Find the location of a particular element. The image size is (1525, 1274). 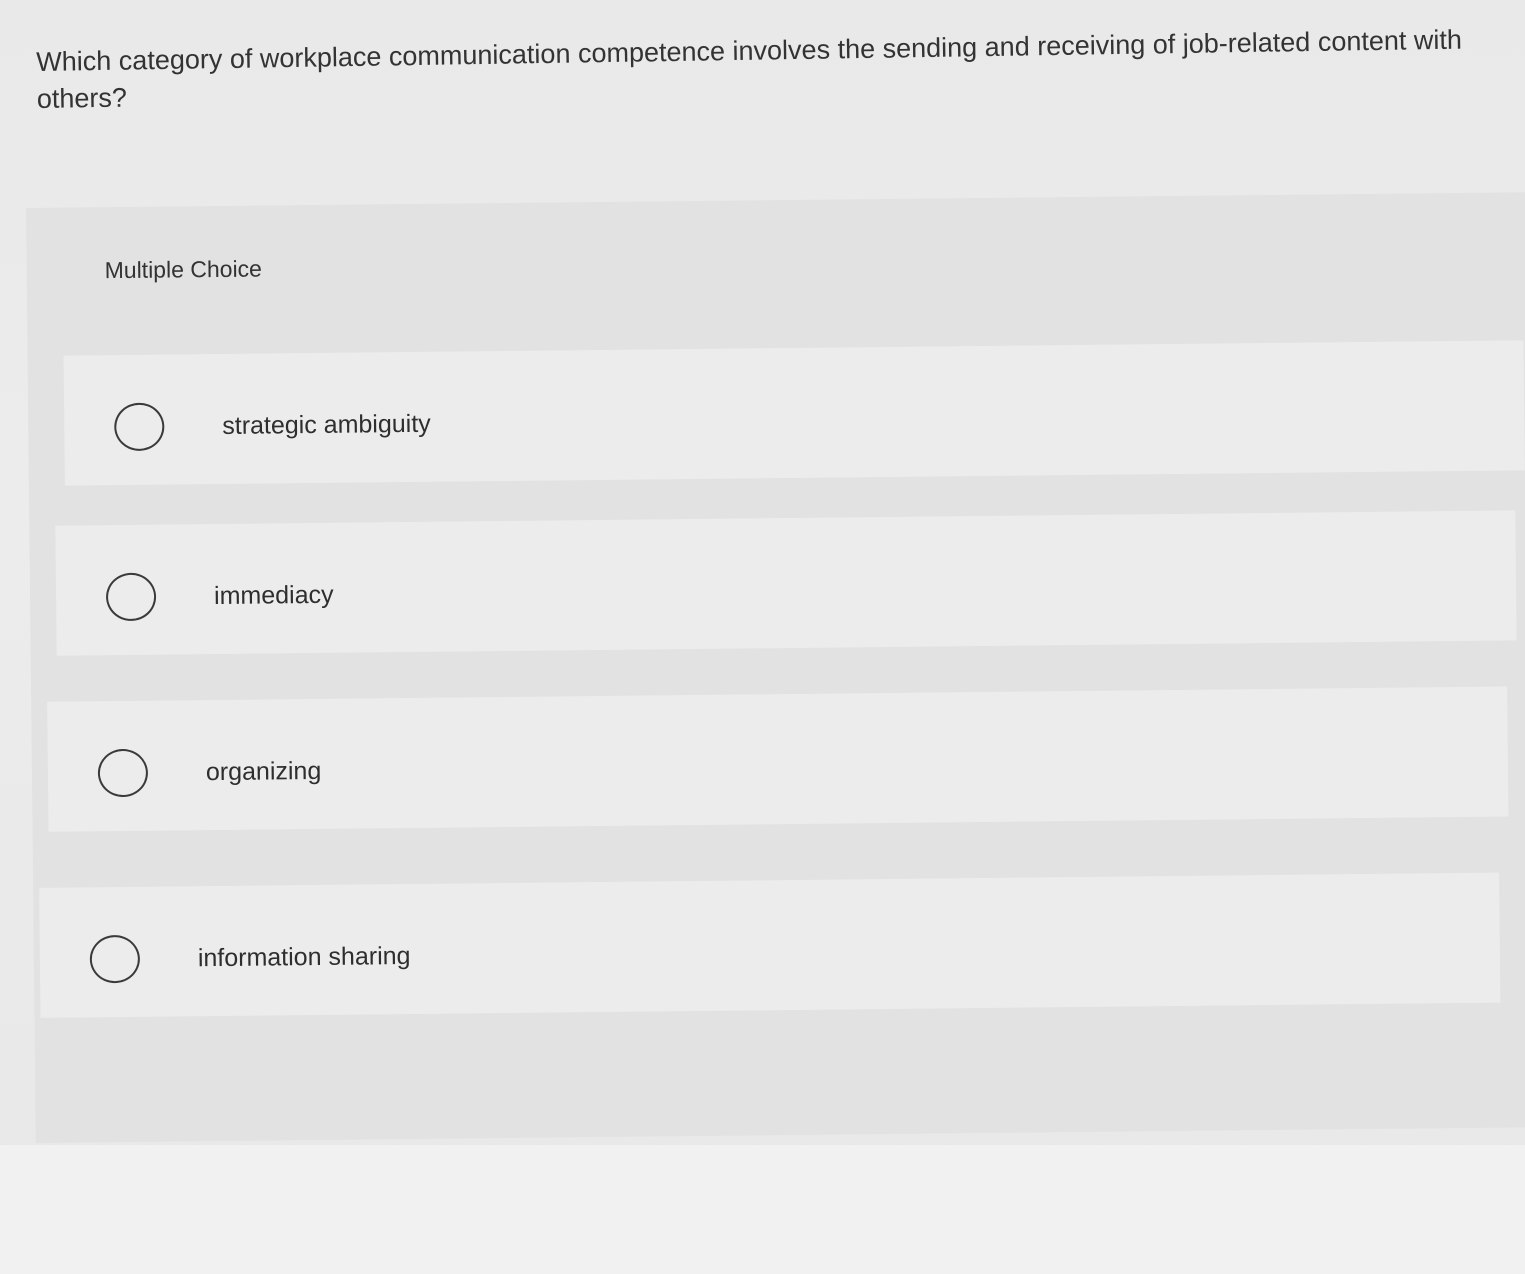

question-type-label: Multiple Choice is located at coordinates (183, 269).